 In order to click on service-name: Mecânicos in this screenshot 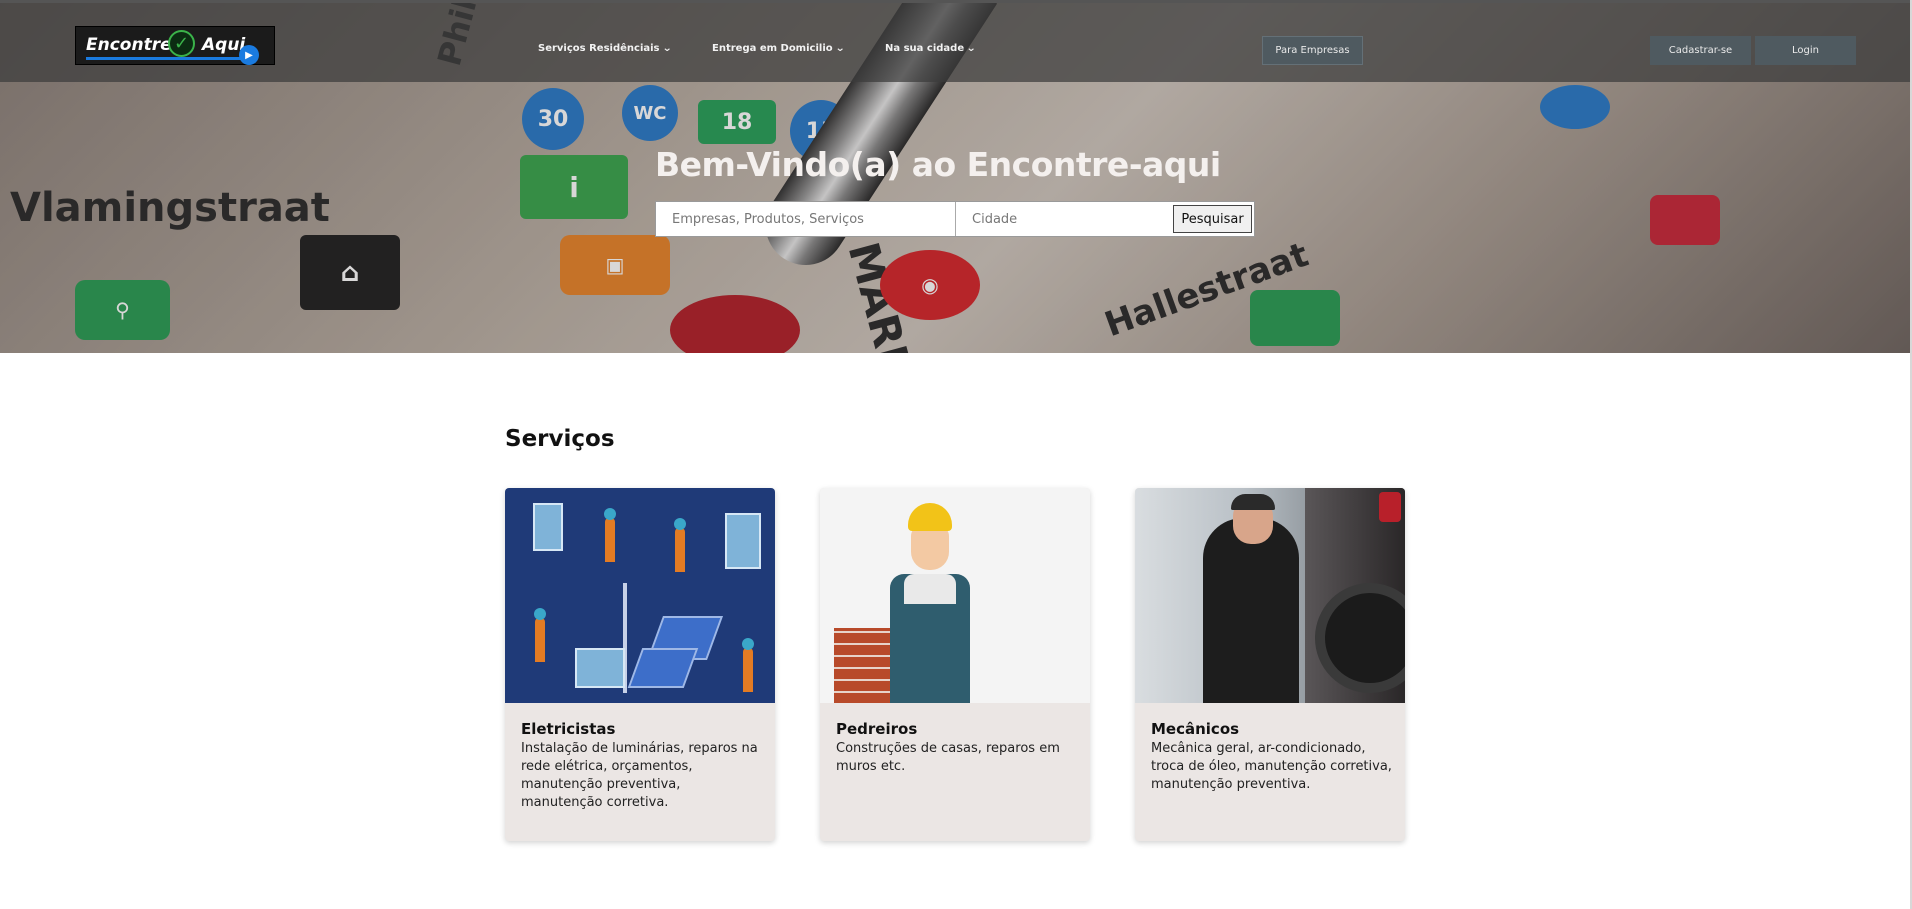, I will do `click(1195, 729)`.